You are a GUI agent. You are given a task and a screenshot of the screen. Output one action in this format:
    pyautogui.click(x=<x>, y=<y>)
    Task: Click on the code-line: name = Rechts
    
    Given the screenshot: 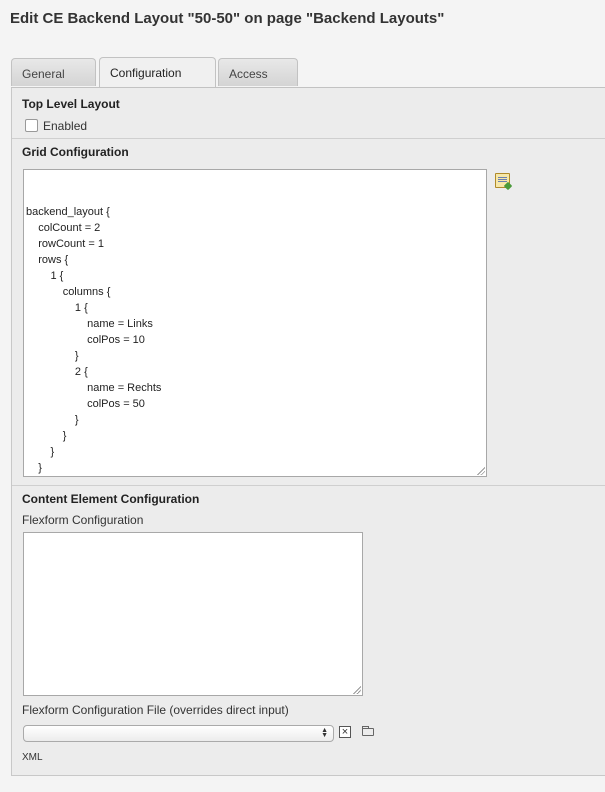 What is the action you would take?
    pyautogui.click(x=94, y=388)
    